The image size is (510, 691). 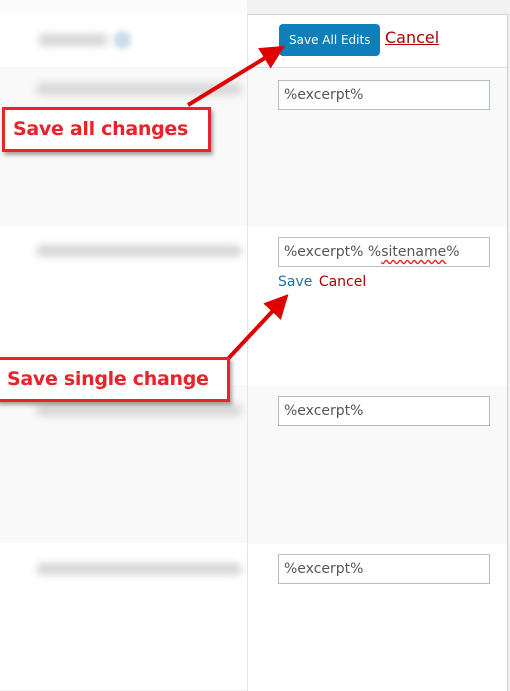 What do you see at coordinates (412, 37) in the screenshot?
I see `cancel-all-link: Cancel` at bounding box center [412, 37].